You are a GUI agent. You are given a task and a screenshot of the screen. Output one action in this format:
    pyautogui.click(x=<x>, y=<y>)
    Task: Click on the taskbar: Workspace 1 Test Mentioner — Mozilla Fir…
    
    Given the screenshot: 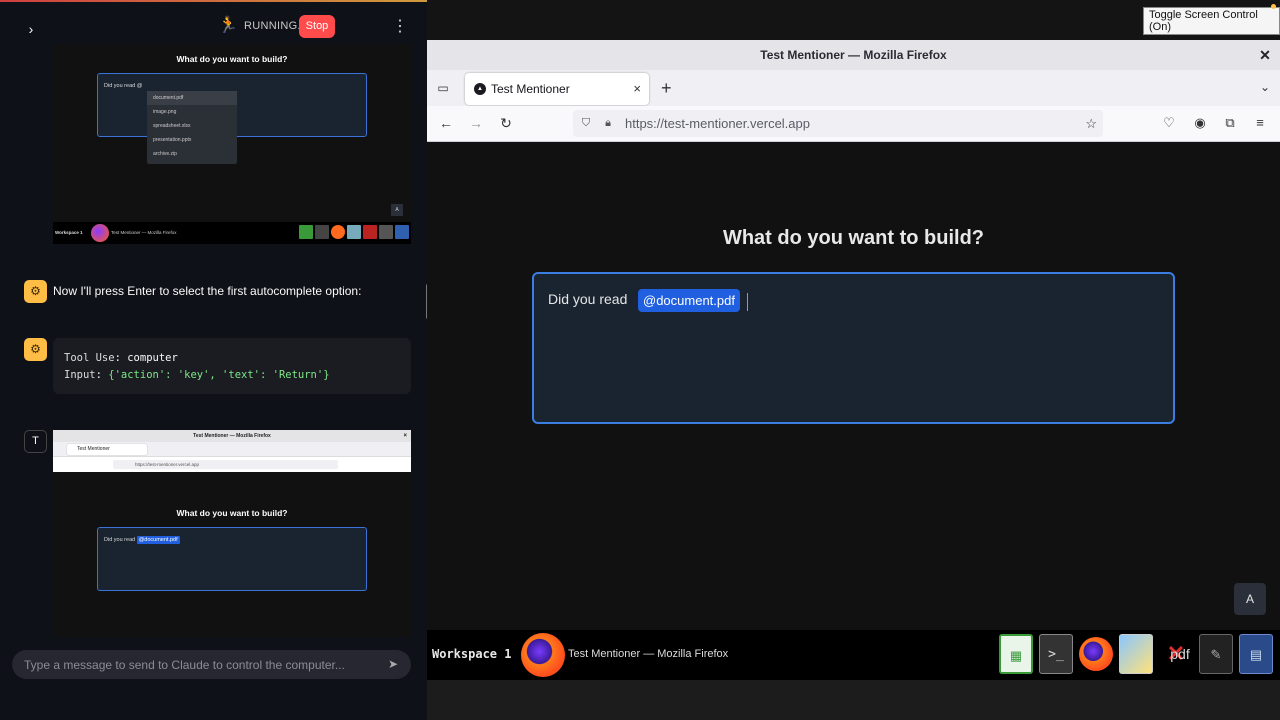 What is the action you would take?
    pyautogui.click(x=853, y=655)
    